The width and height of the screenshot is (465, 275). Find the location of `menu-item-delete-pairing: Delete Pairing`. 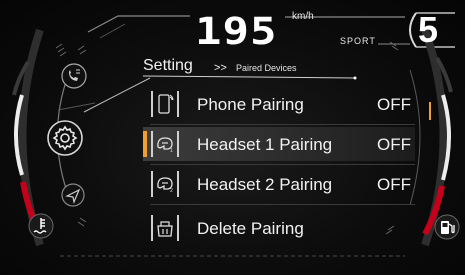

menu-item-delete-pairing: Delete Pairing is located at coordinates (279, 228).